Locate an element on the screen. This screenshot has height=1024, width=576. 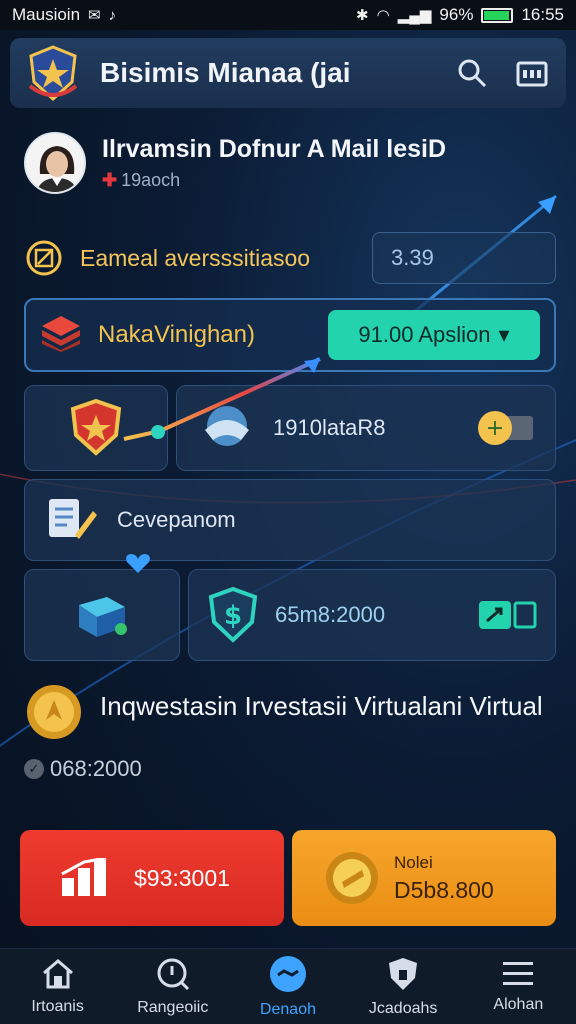
dollar-shield-icon: $ is located at coordinates (233, 614).